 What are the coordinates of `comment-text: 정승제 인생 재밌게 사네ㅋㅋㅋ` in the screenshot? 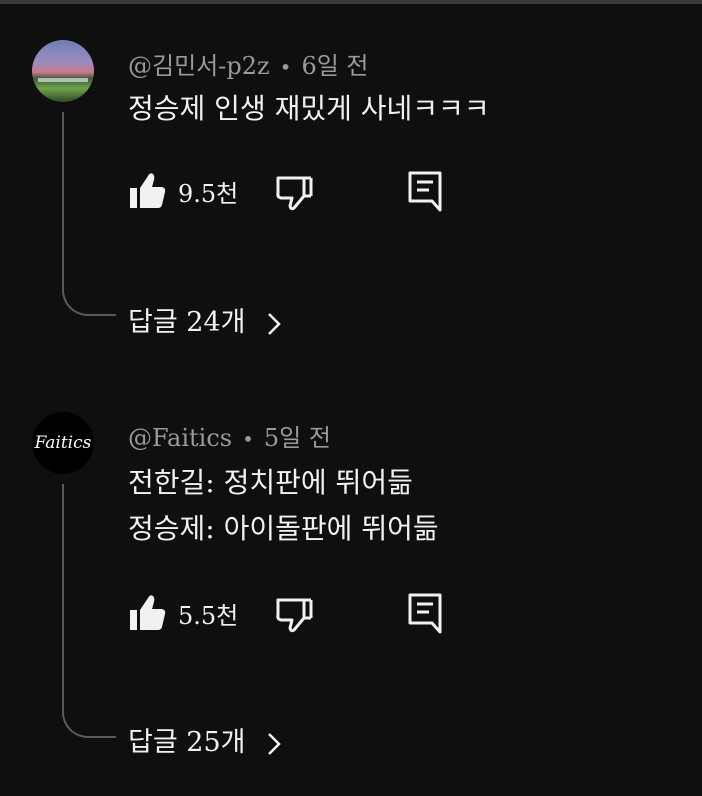 It's located at (309, 109).